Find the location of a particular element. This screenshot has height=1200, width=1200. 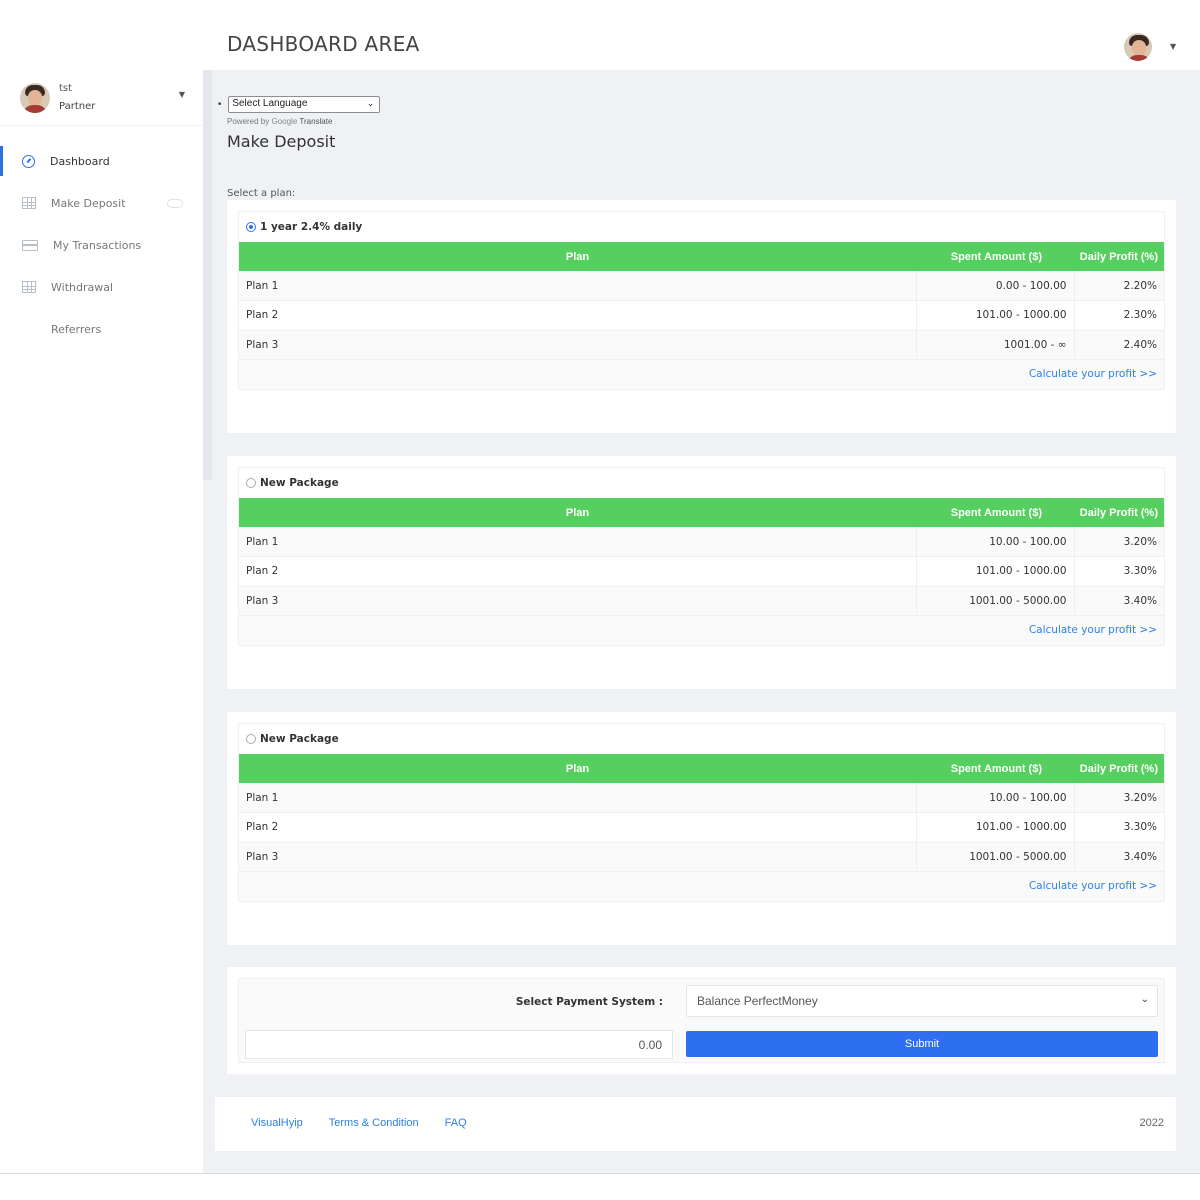

sidebar-item-referrers: Referrers is located at coordinates (101, 329).